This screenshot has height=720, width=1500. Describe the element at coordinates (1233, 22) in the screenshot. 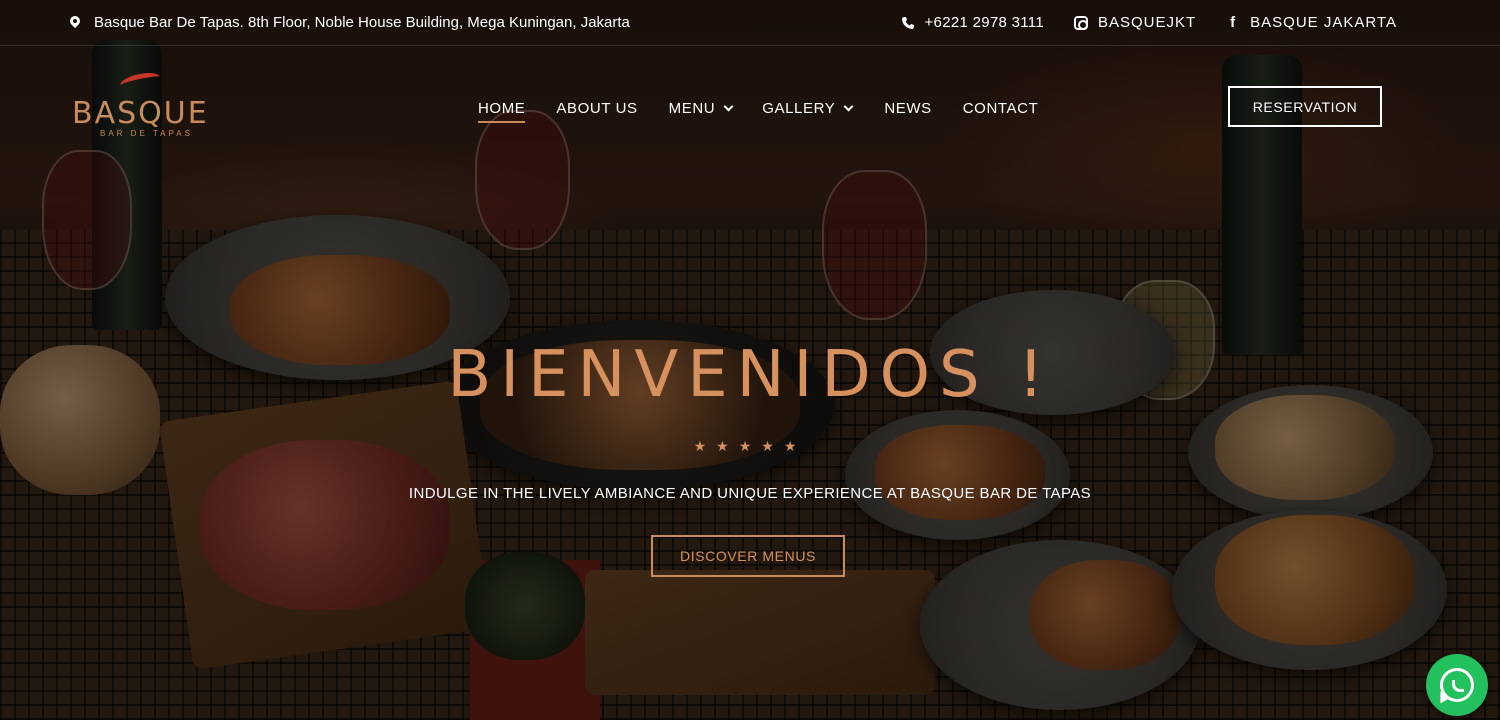

I see `facebook-icon: f` at that location.